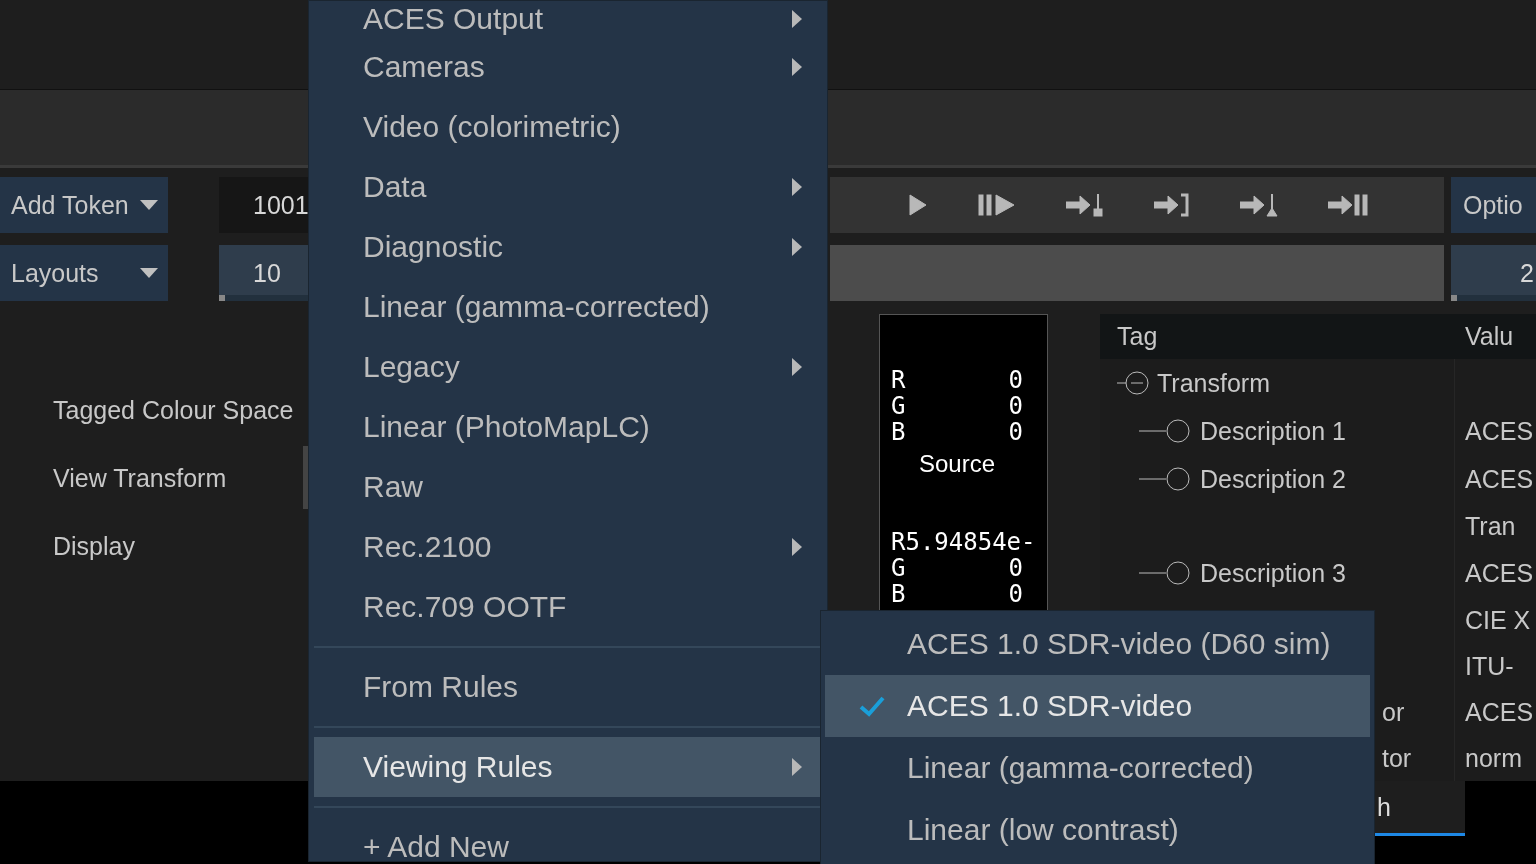 The image size is (1536, 864). I want to click on column-header: Valu, so click(1489, 336).